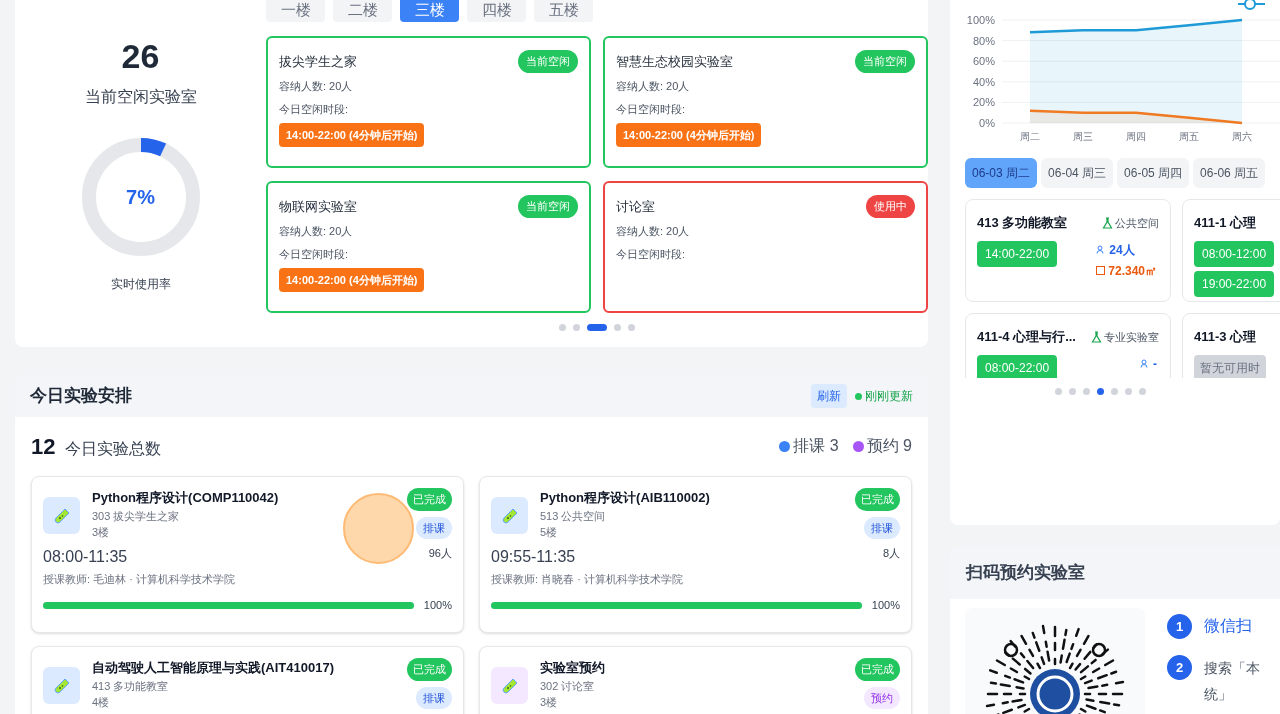  I want to click on area-text: 72.340㎡, so click(1132, 271).